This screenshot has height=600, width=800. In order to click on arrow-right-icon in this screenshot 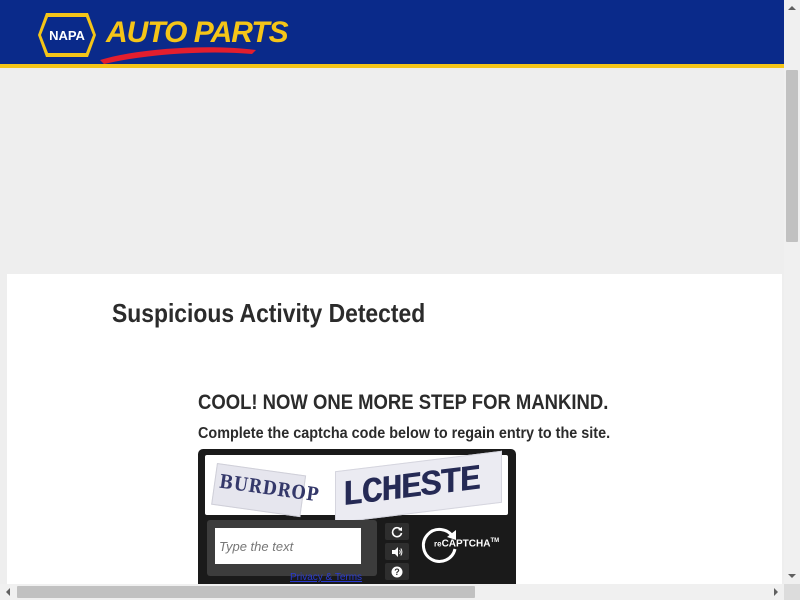, I will do `click(776, 592)`.